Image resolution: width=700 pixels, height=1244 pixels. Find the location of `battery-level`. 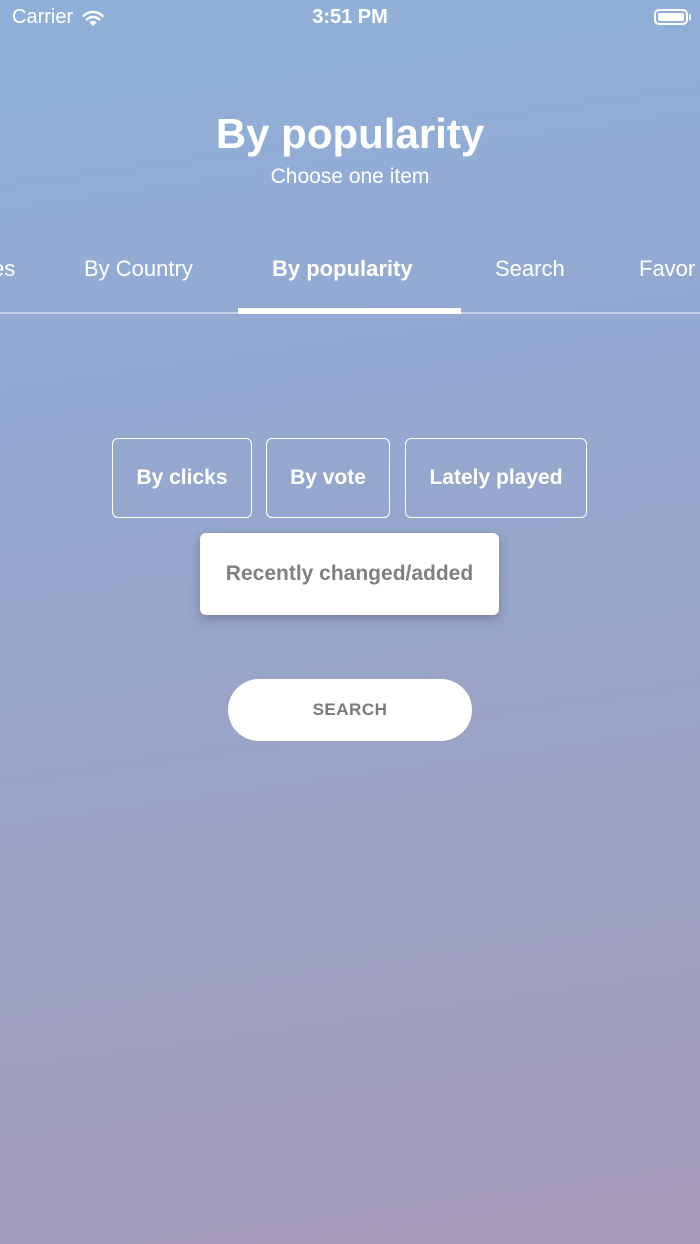

battery-level is located at coordinates (671, 17).